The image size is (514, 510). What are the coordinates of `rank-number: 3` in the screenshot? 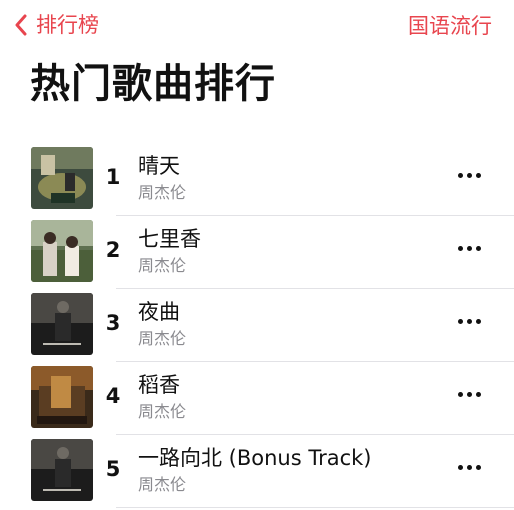 It's located at (113, 323).